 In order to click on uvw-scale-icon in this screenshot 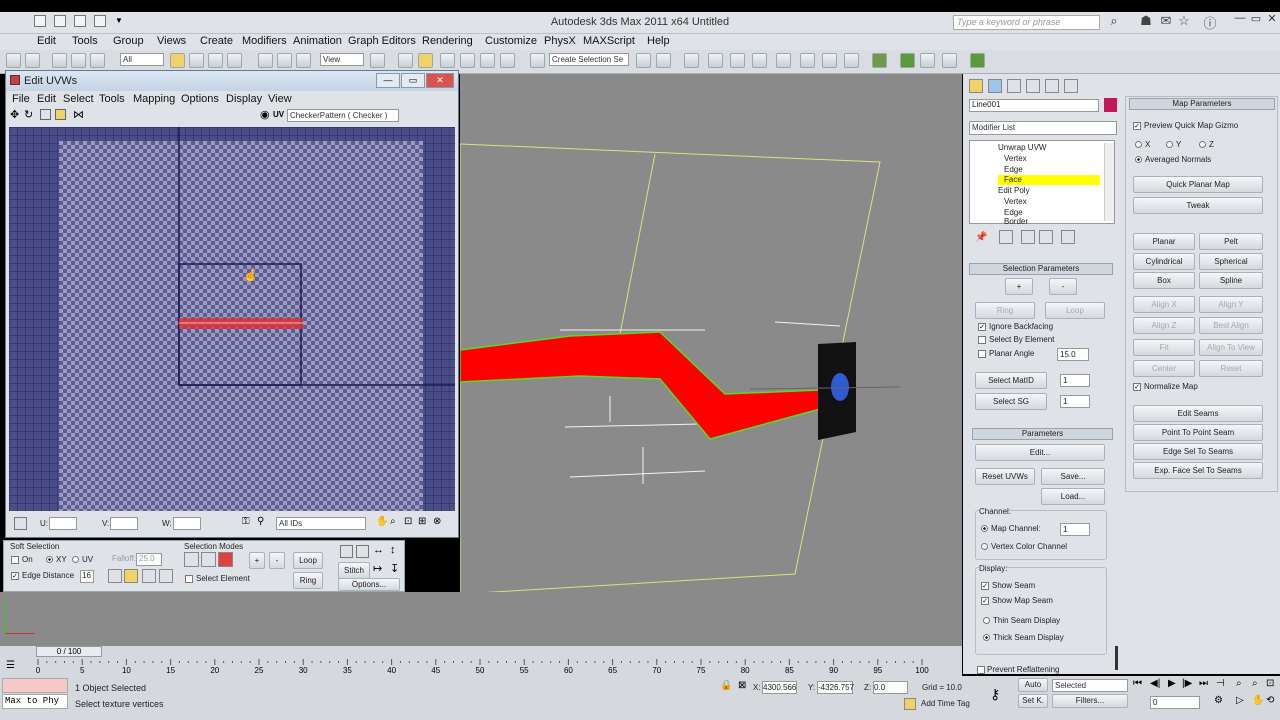, I will do `click(45, 114)`.